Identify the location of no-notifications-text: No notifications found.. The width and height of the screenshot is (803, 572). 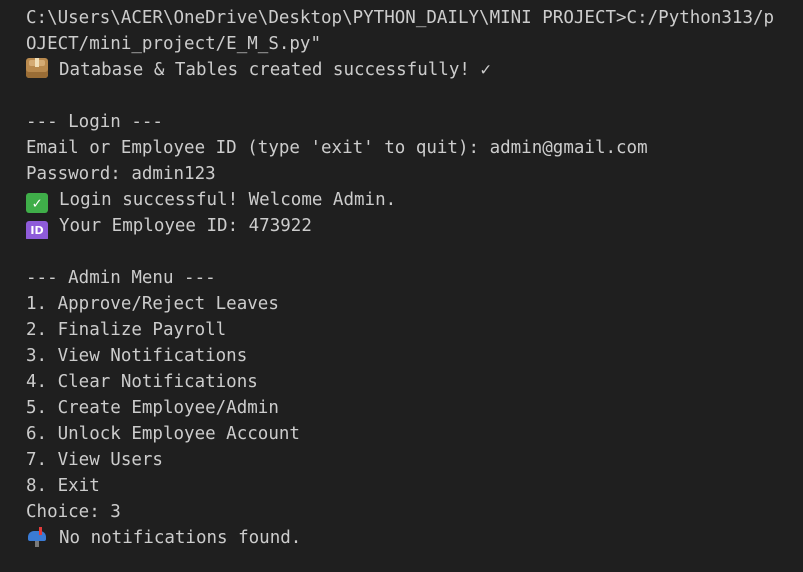
(180, 538).